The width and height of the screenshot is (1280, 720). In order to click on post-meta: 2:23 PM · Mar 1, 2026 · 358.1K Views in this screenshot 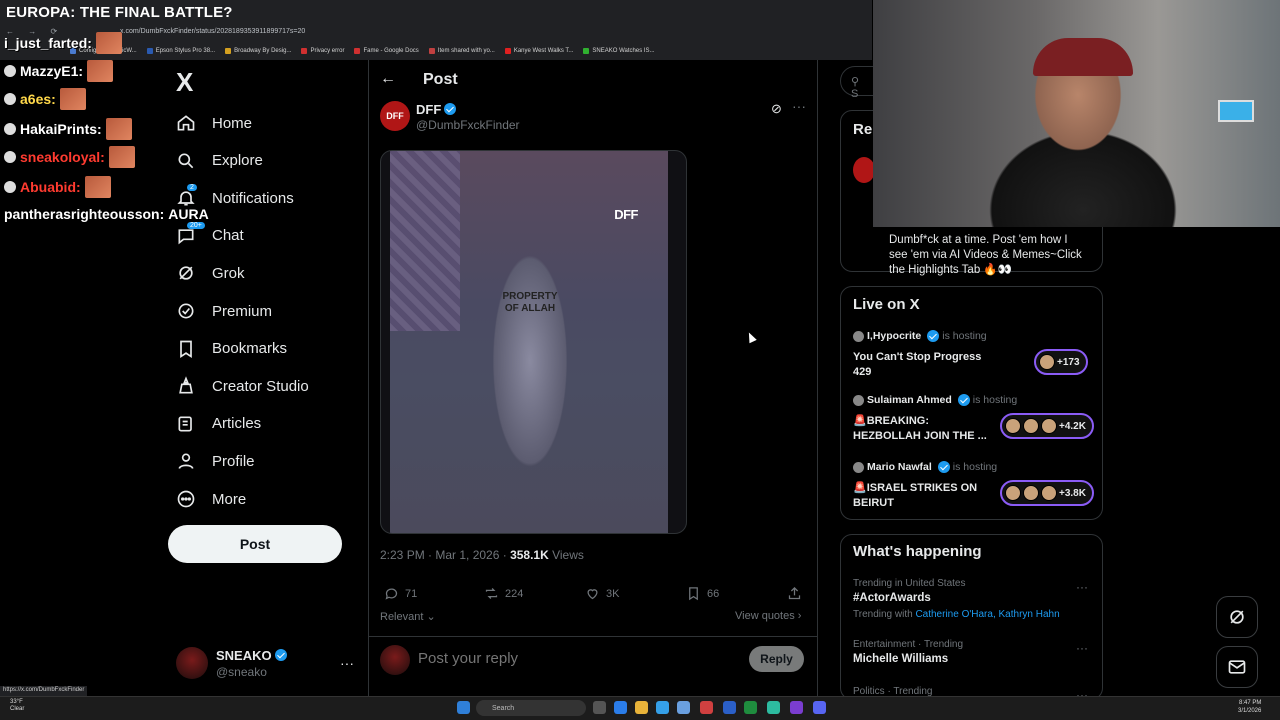, I will do `click(482, 555)`.